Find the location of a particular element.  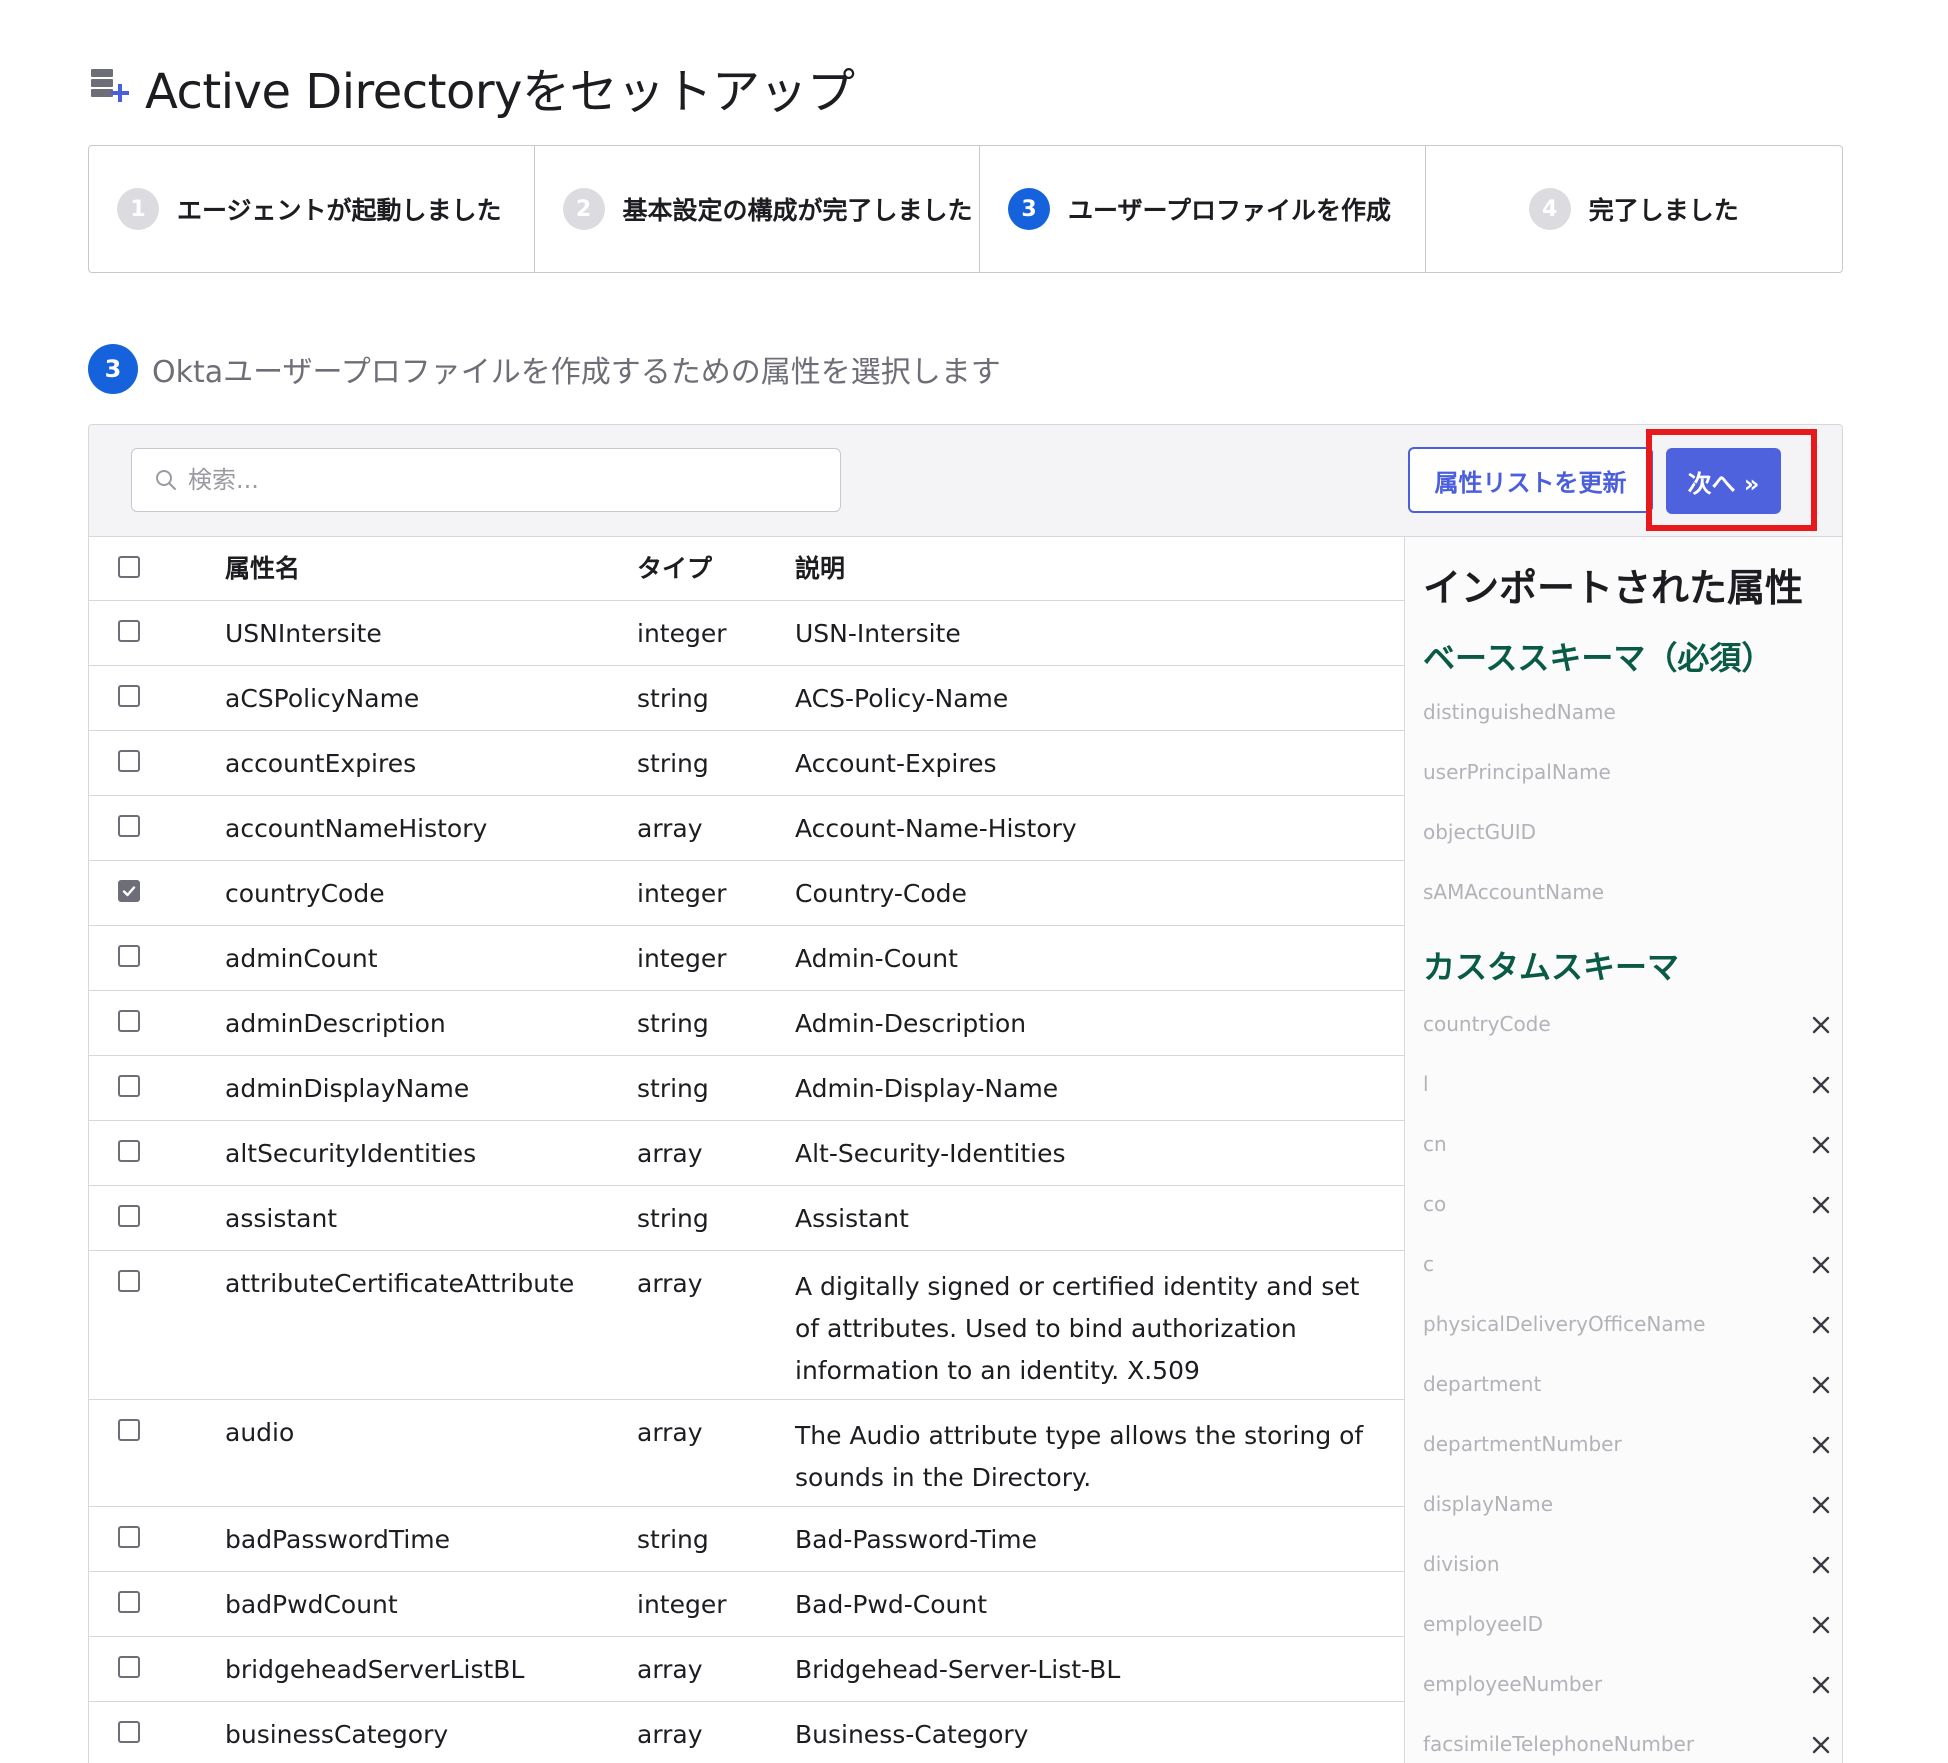

attribute-name: bridgeheadServerListBL is located at coordinates (375, 1669).